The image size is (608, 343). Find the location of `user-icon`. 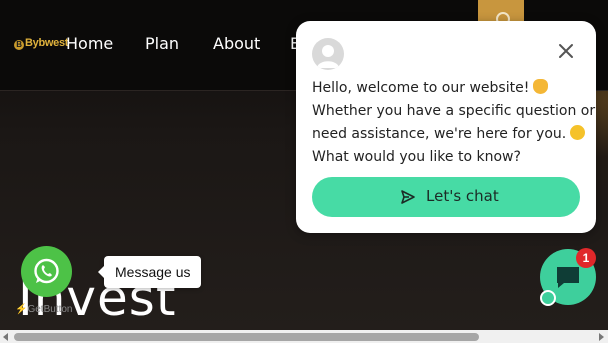

user-icon is located at coordinates (328, 56).